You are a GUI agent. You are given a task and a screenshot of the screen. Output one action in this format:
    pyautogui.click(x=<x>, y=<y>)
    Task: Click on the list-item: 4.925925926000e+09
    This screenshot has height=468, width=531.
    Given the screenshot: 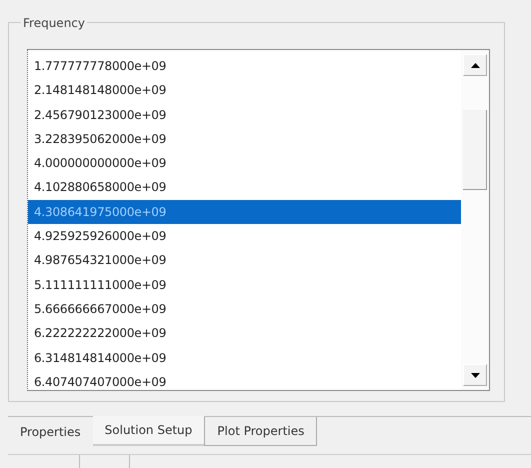 What is the action you would take?
    pyautogui.click(x=244, y=236)
    